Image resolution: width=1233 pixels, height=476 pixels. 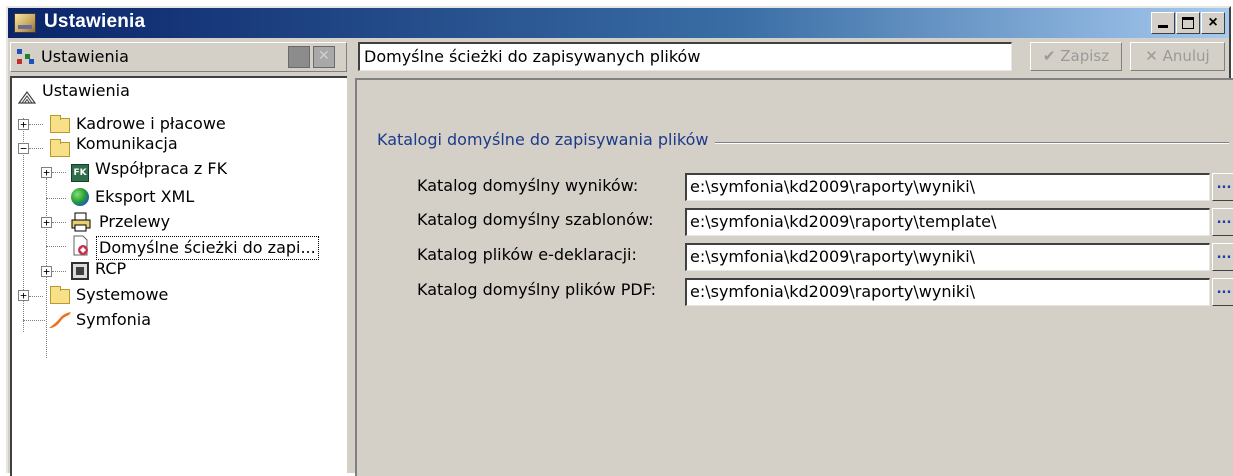 I want to click on cancel-button: ✕ Anuluj, so click(x=1177, y=56).